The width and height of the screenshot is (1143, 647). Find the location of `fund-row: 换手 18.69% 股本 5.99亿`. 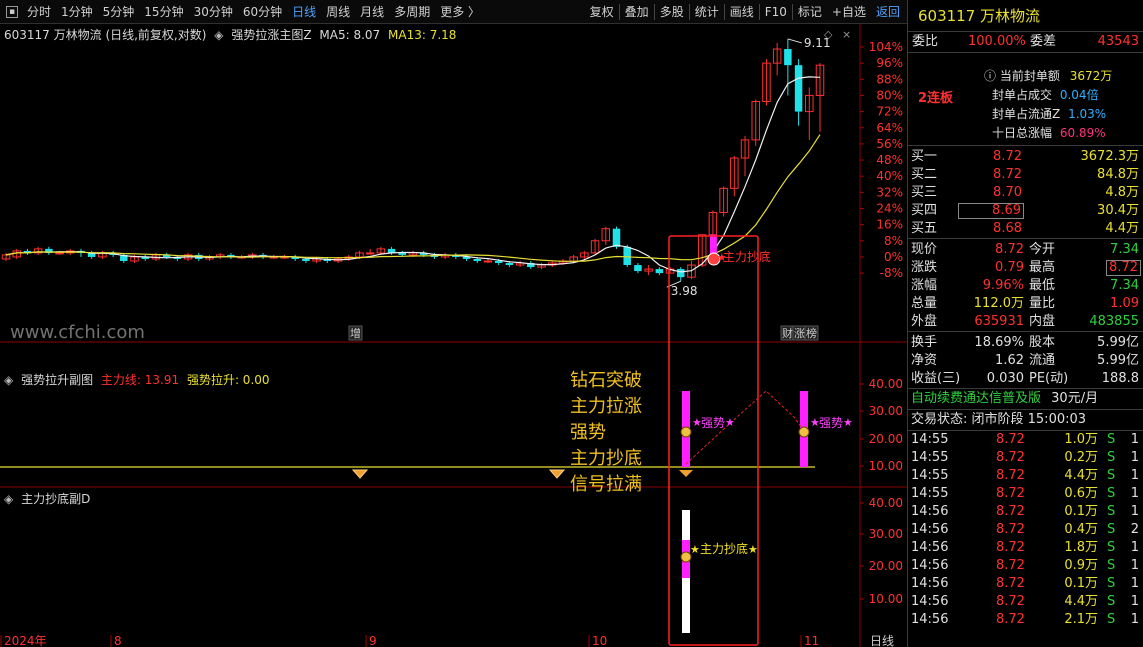

fund-row: 换手 18.69% 股本 5.99亿 is located at coordinates (1025, 343).